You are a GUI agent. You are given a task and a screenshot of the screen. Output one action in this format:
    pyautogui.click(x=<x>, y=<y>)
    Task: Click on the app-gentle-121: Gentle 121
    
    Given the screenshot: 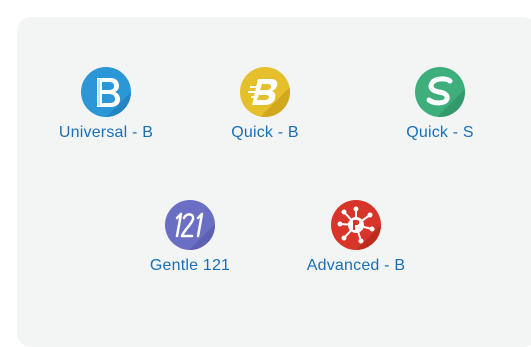 What is the action you would take?
    pyautogui.click(x=190, y=237)
    